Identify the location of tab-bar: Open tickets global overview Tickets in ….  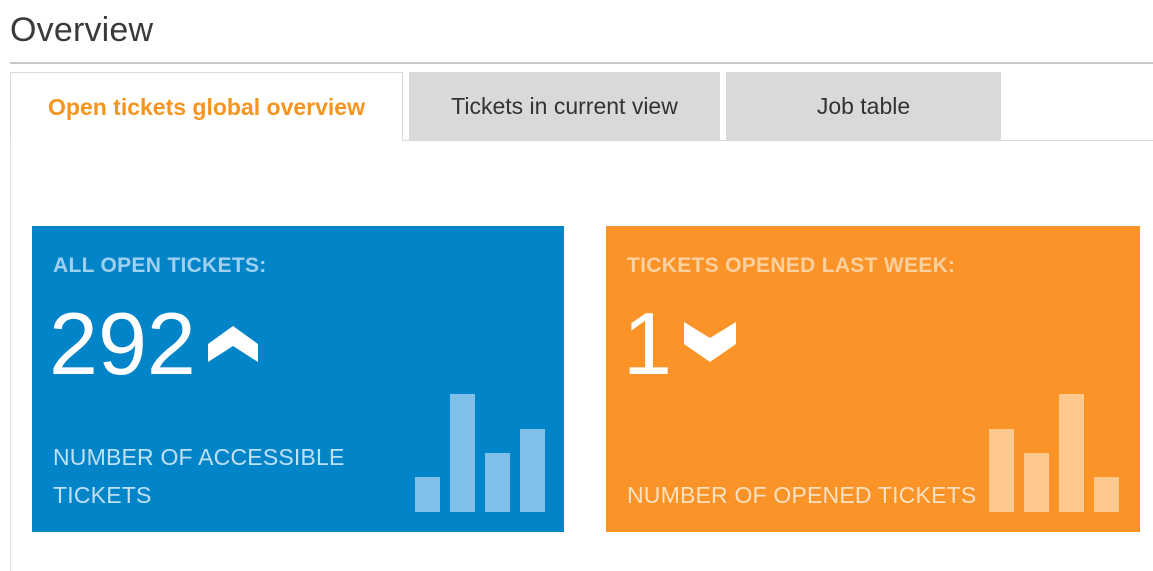
(581, 106).